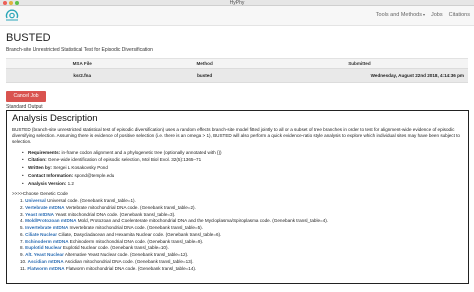 The width and height of the screenshot is (474, 292). Describe the element at coordinates (44, 152) in the screenshot. I see `info-key: Requirements:` at that location.